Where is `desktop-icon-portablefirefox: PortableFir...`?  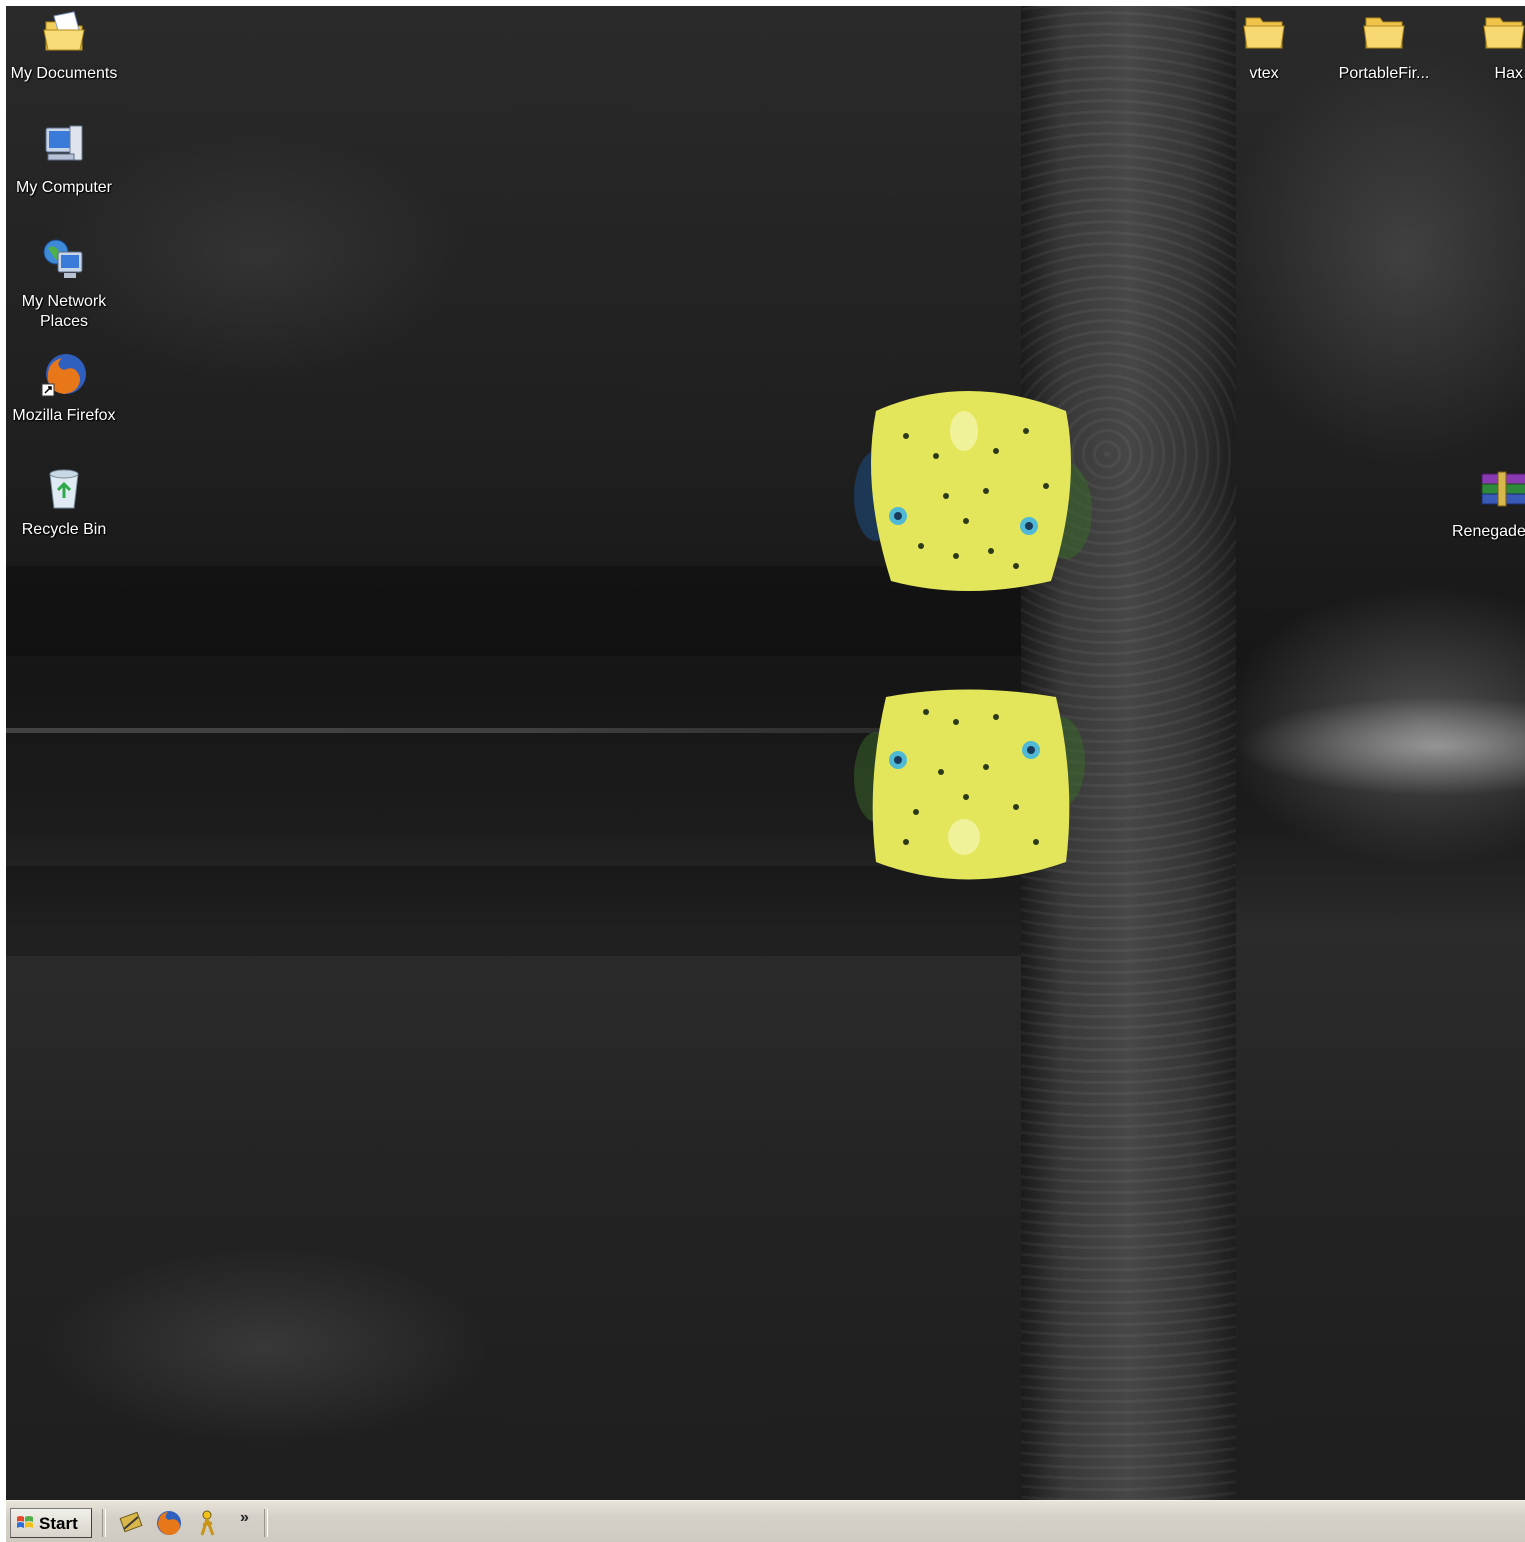 desktop-icon-portablefirefox: PortableFir... is located at coordinates (1384, 46).